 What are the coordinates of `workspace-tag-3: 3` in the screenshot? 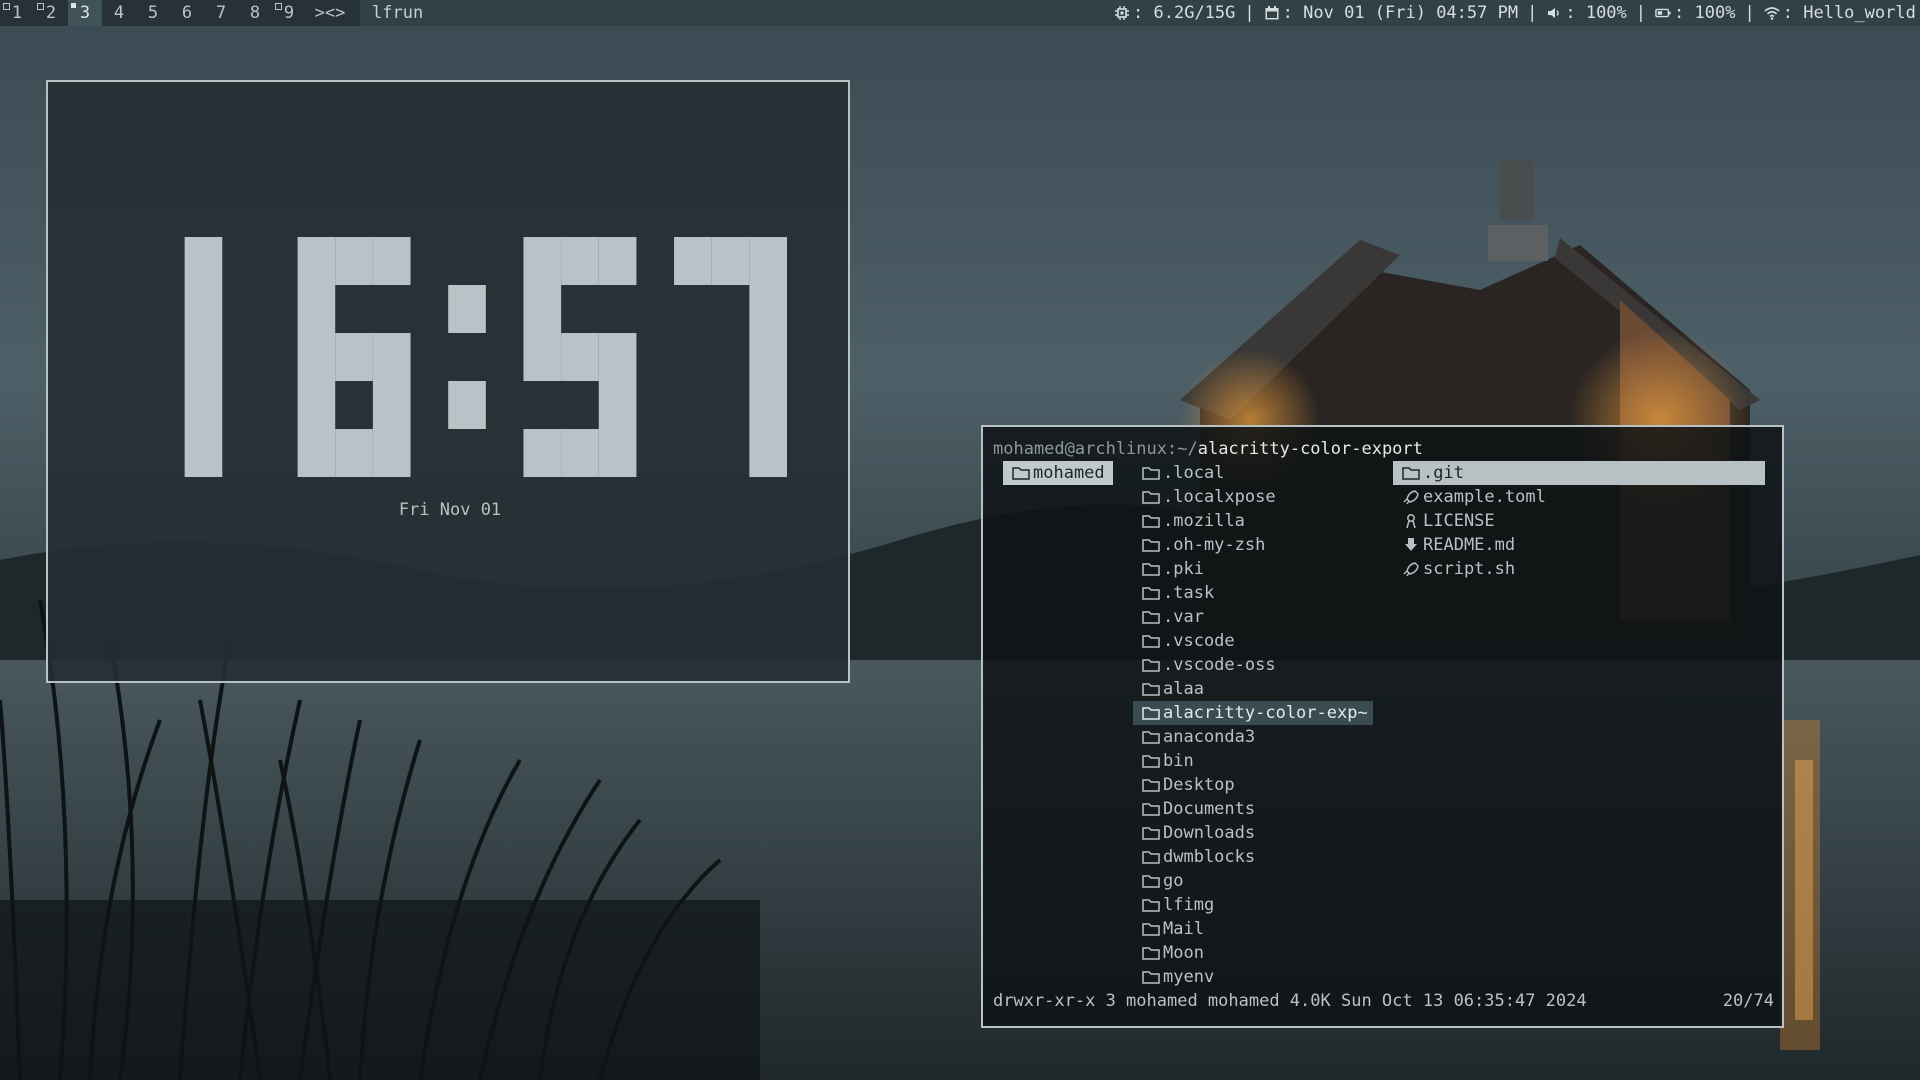 It's located at (85, 13).